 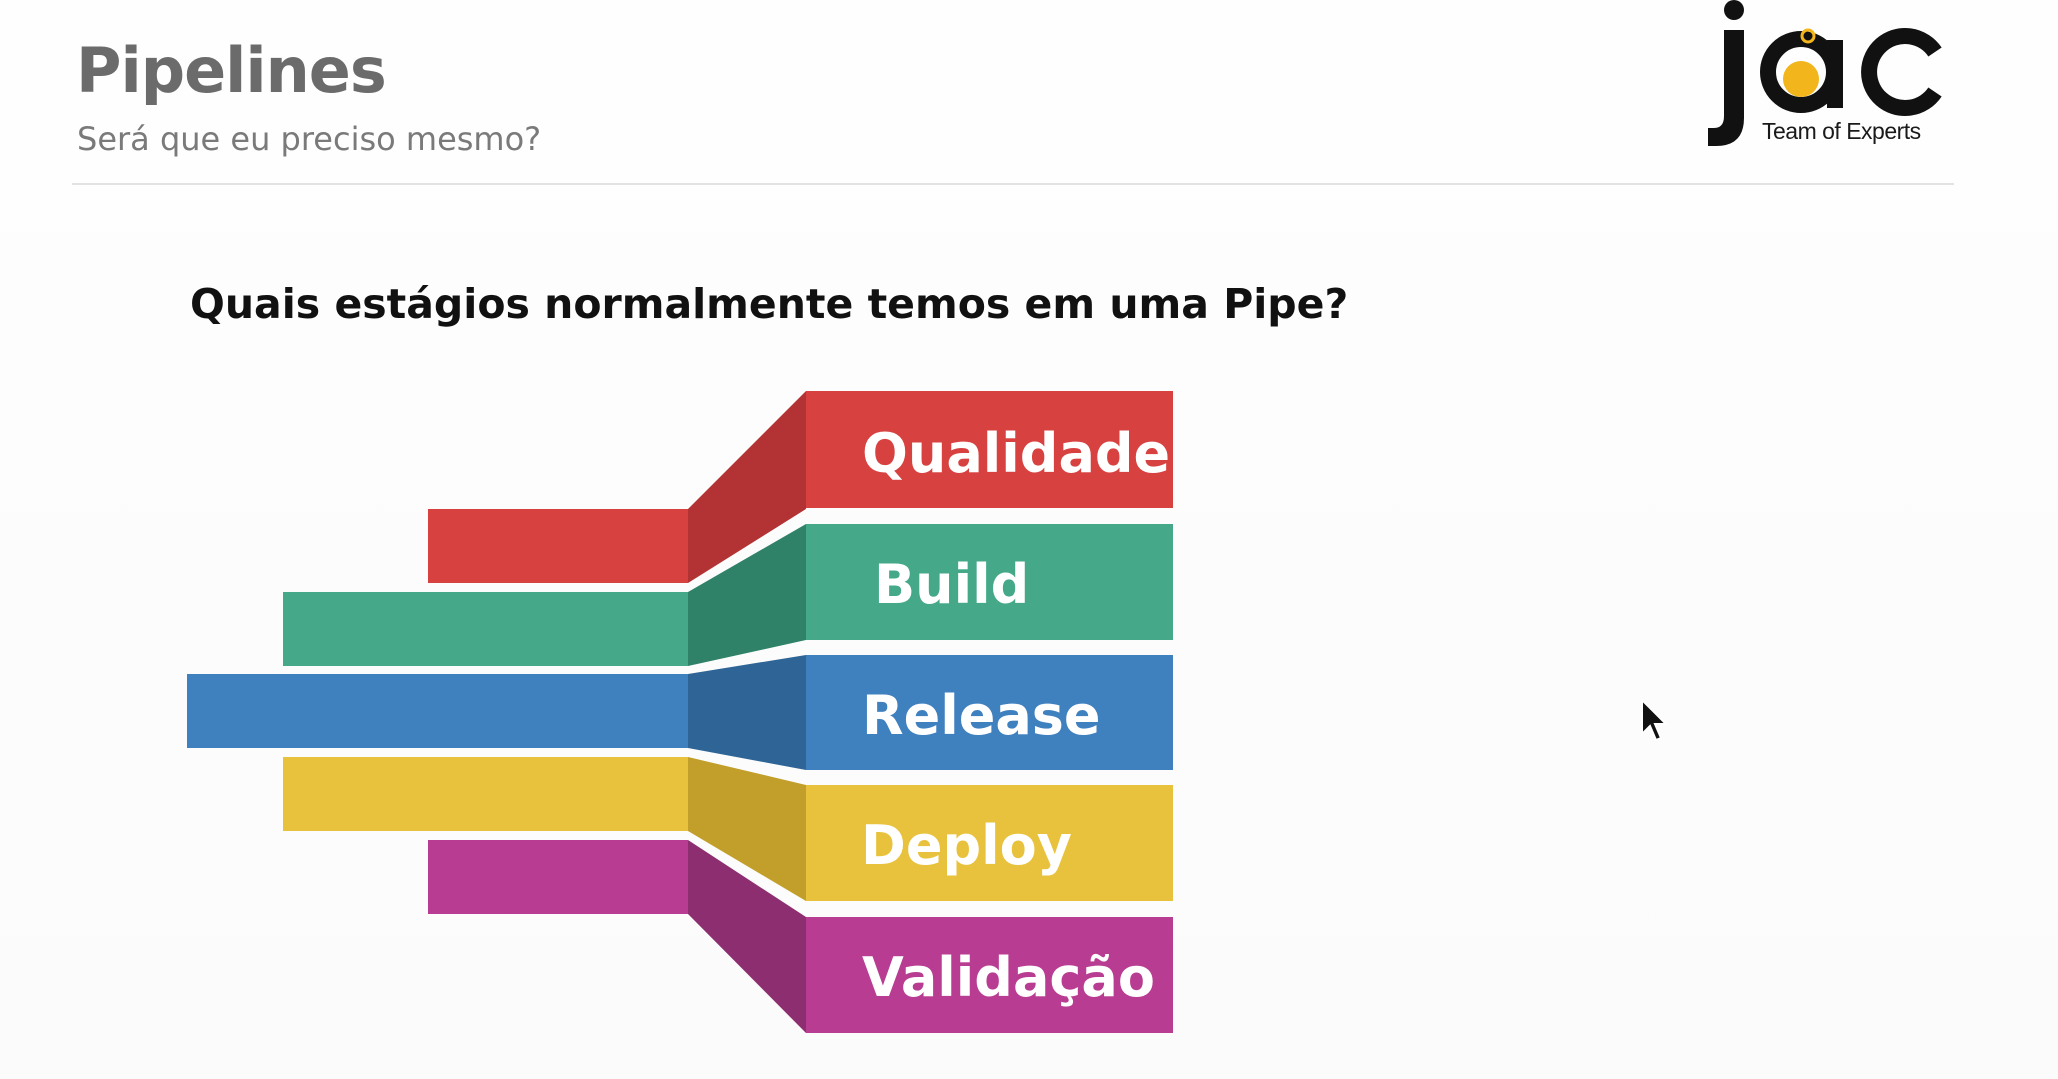 What do you see at coordinates (1655, 720) in the screenshot?
I see `mouse-pointer-icon` at bounding box center [1655, 720].